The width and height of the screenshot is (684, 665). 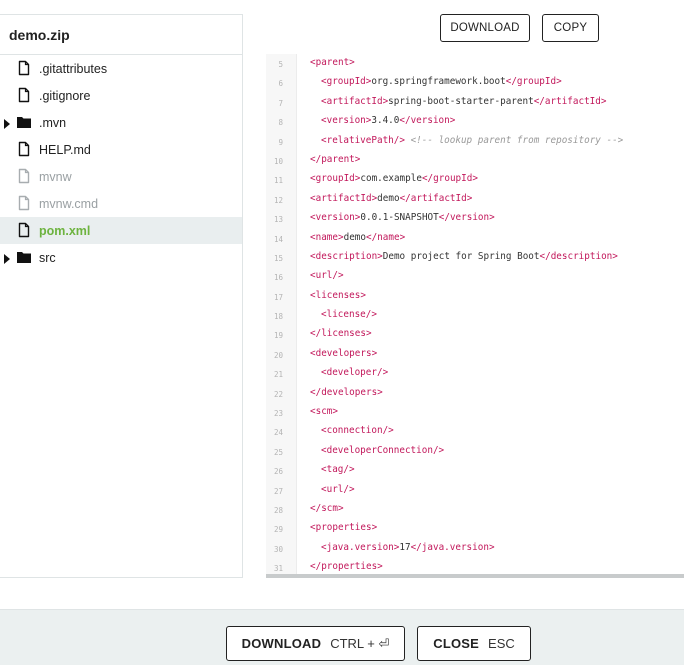 I want to click on close-button: CLOSE ESC, so click(x=474, y=643).